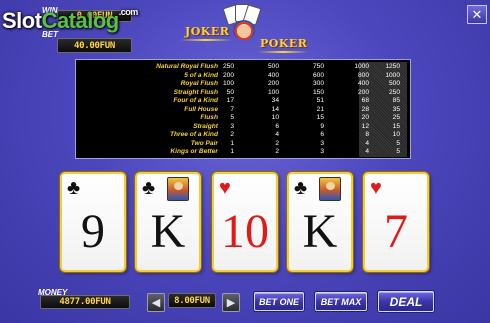 The image size is (490, 323). What do you see at coordinates (341, 301) in the screenshot?
I see `bet-max-button: BET MAX` at bounding box center [341, 301].